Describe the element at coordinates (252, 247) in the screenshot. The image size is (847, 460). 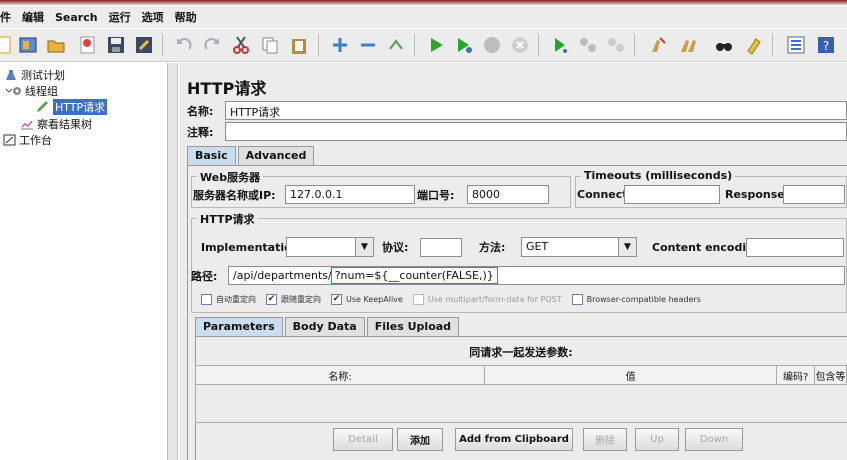
I see `implementation-label: Implementation:` at that location.